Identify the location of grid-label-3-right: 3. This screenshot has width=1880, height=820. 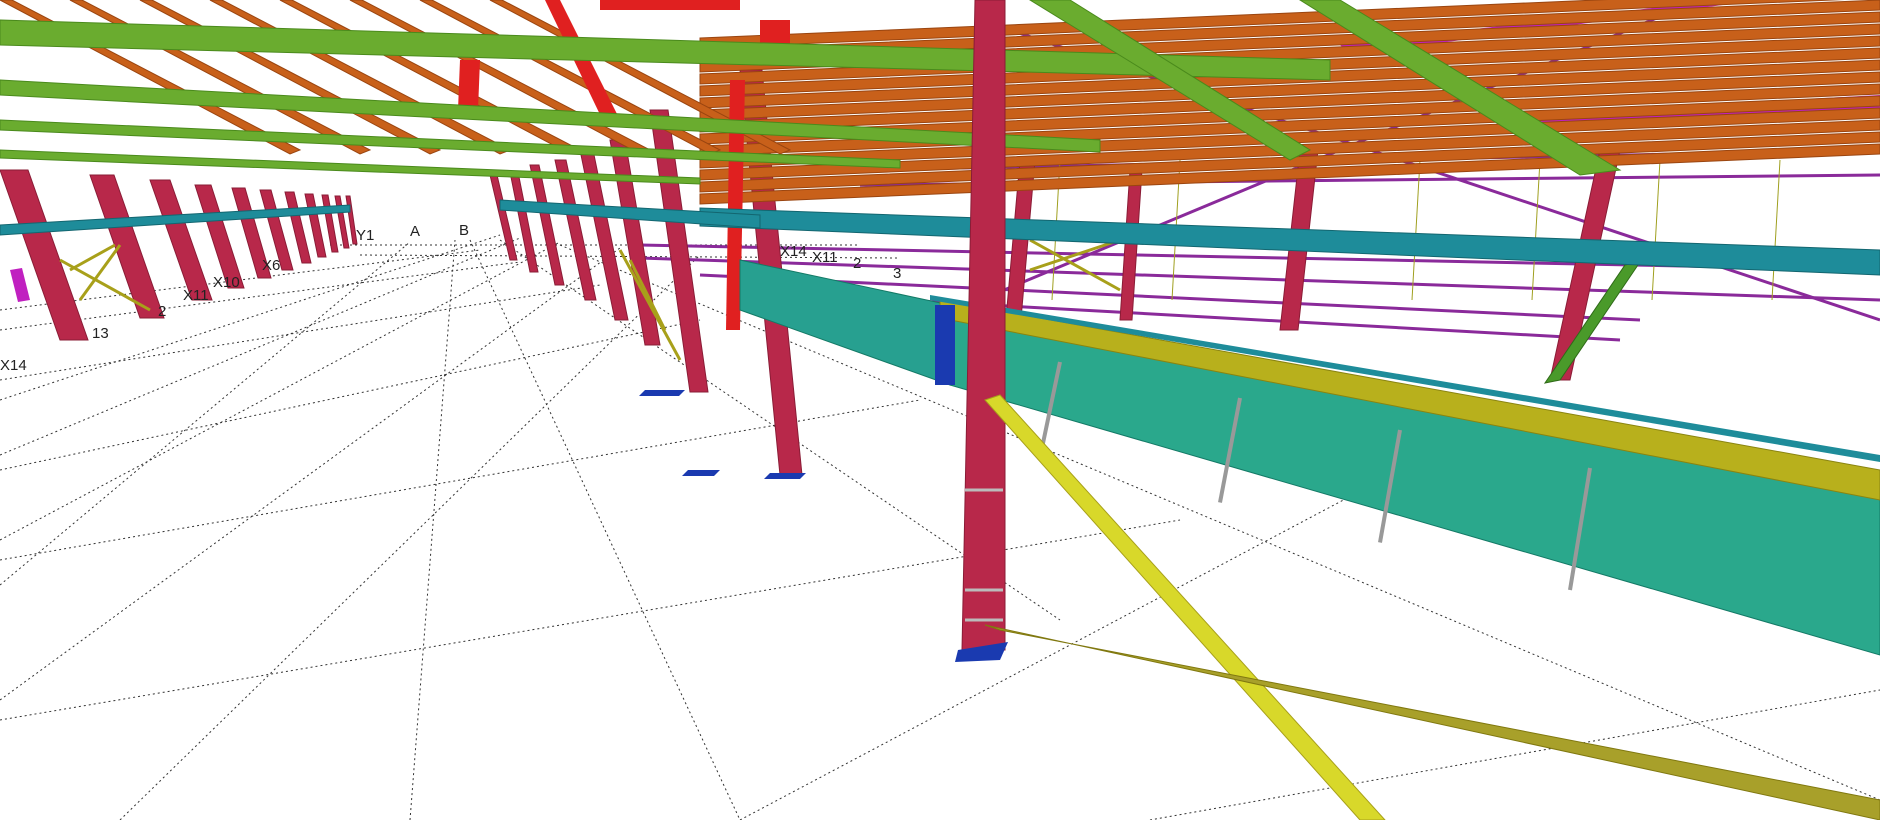
(897, 273).